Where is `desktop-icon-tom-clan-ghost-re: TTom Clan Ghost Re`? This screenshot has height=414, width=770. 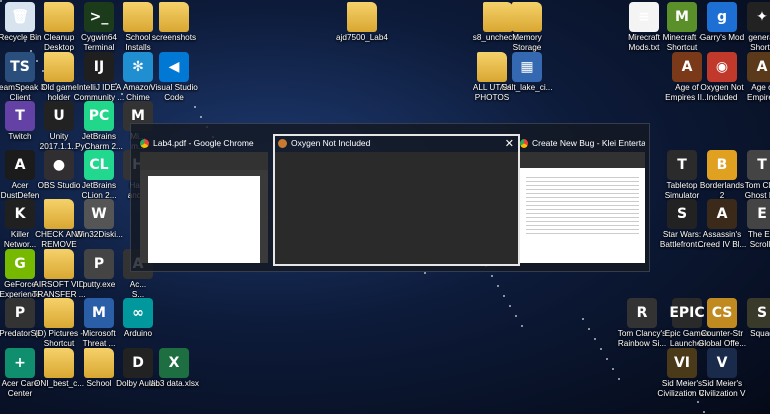 desktop-icon-tom-clan-ghost-re: TTom Clan Ghost Re is located at coordinates (750, 175).